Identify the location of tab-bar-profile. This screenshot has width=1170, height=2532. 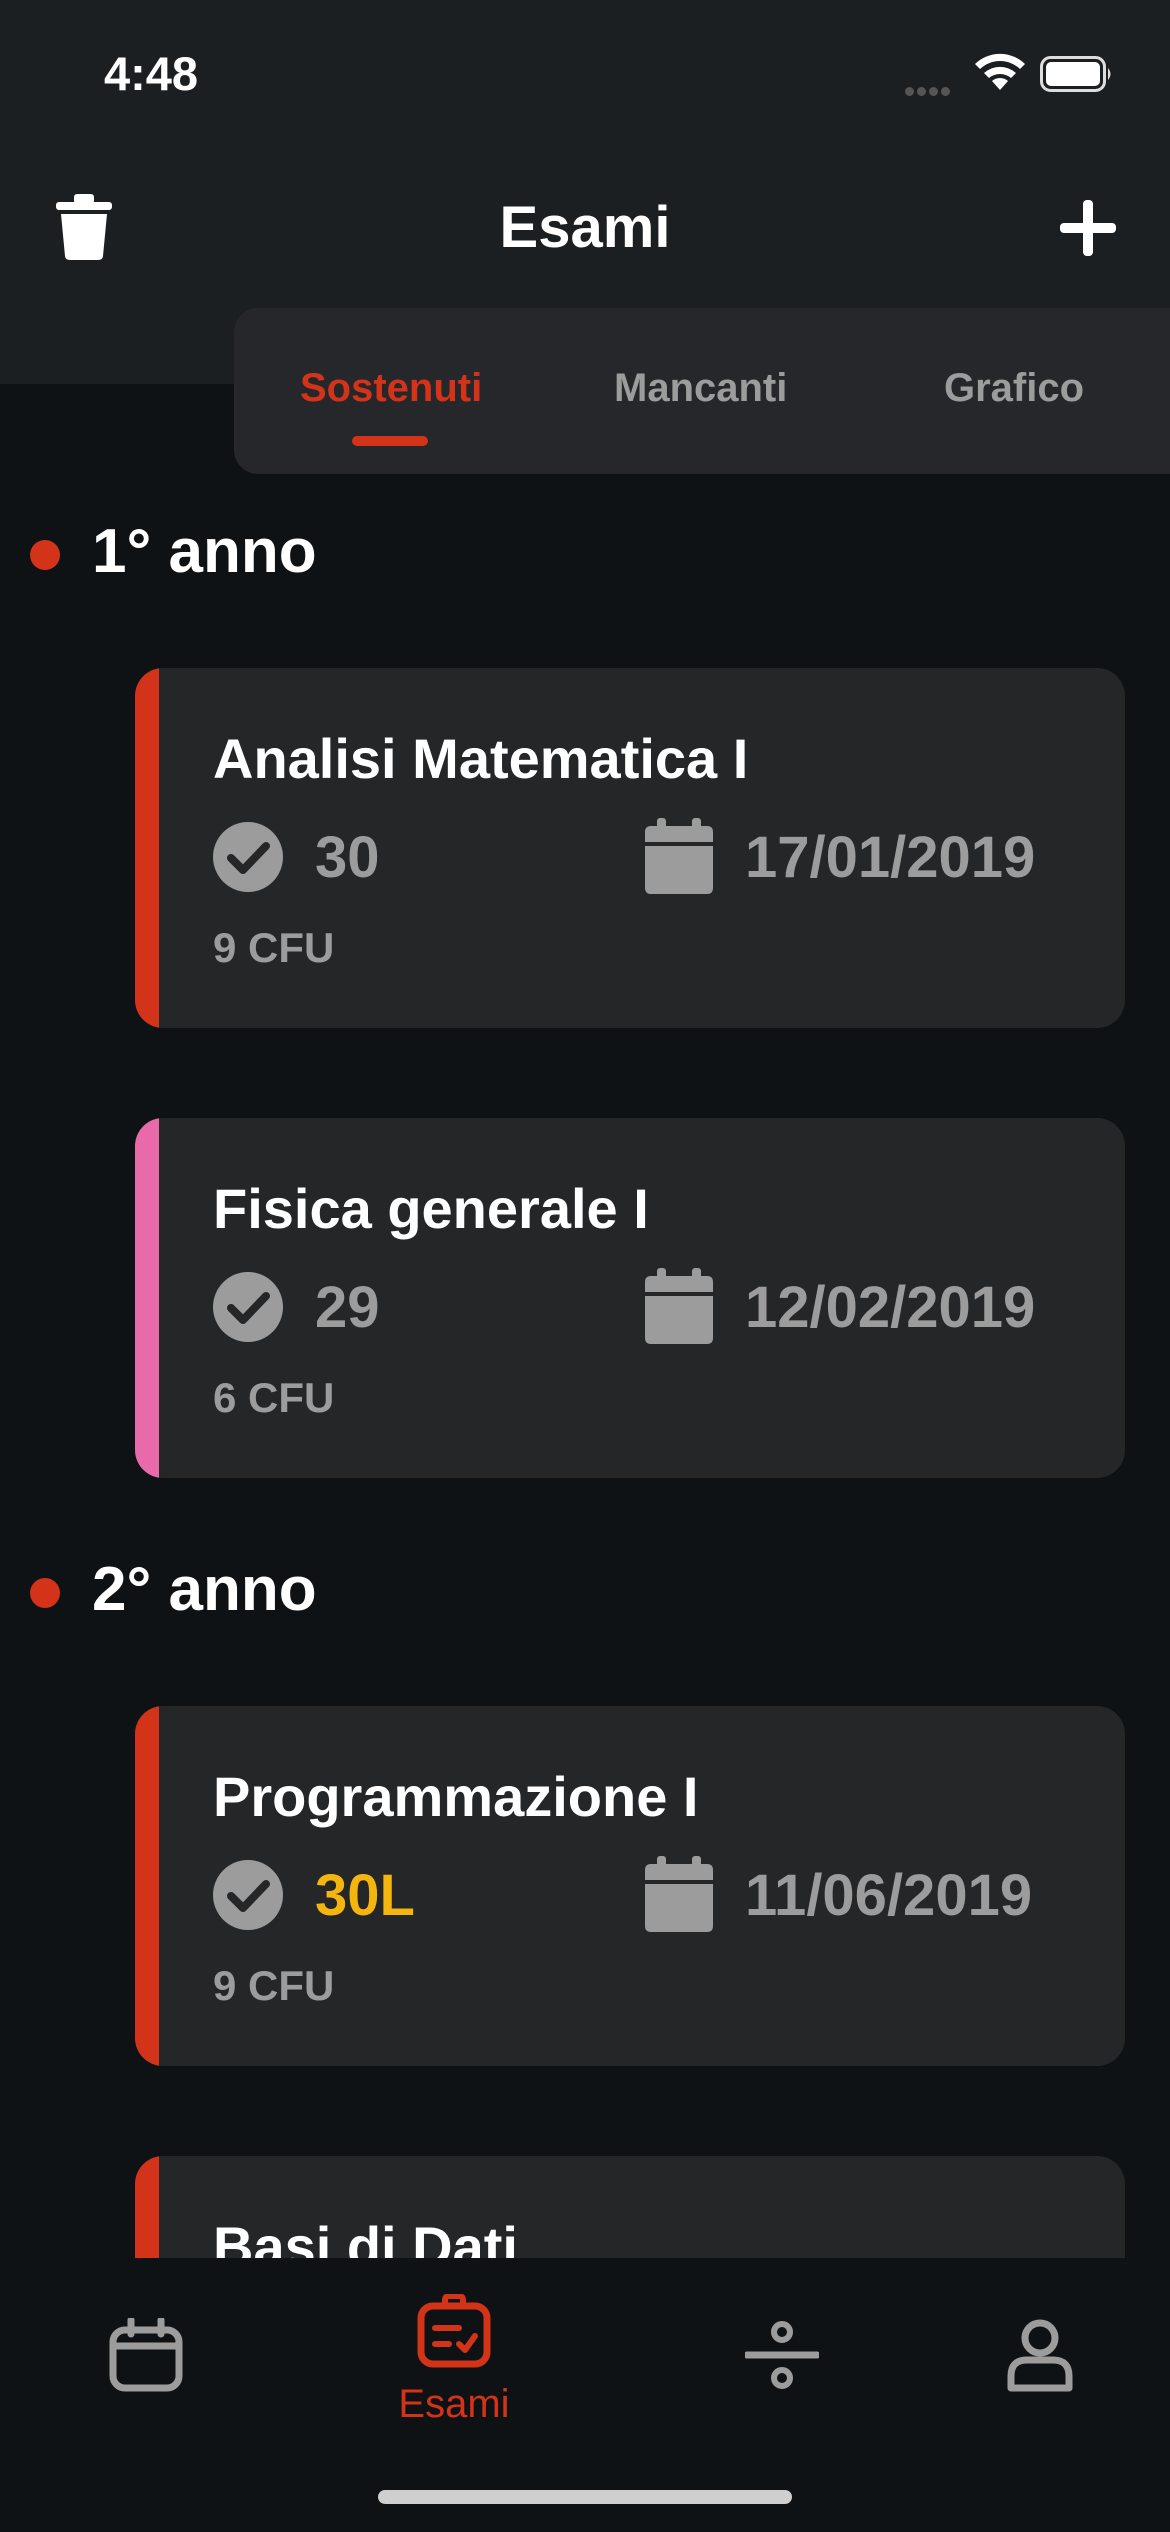
(1032, 2358).